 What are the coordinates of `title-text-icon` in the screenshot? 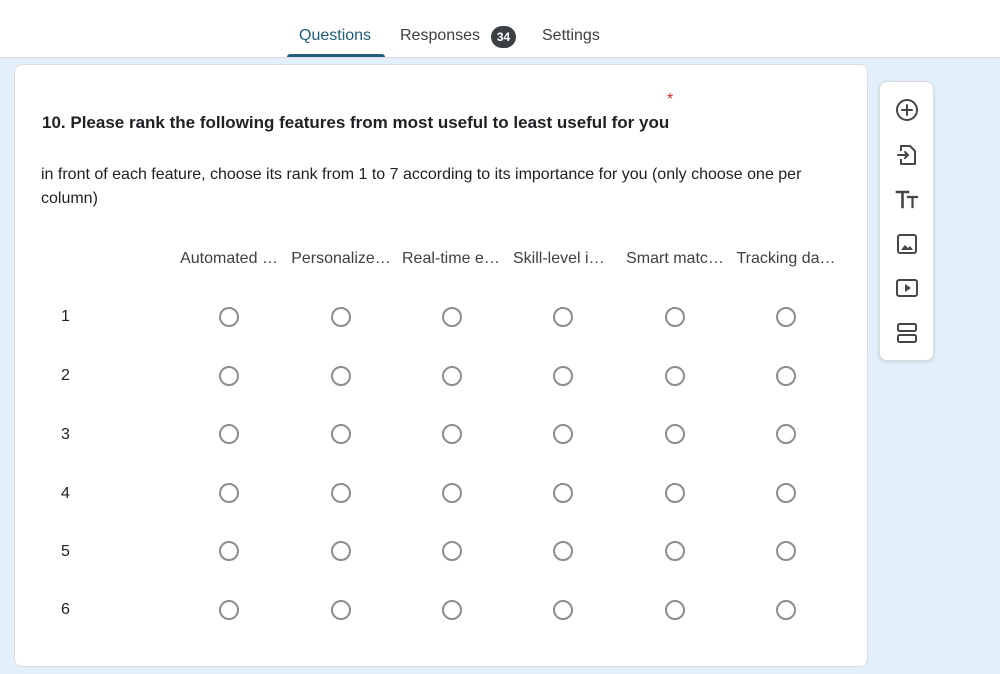 It's located at (907, 199).